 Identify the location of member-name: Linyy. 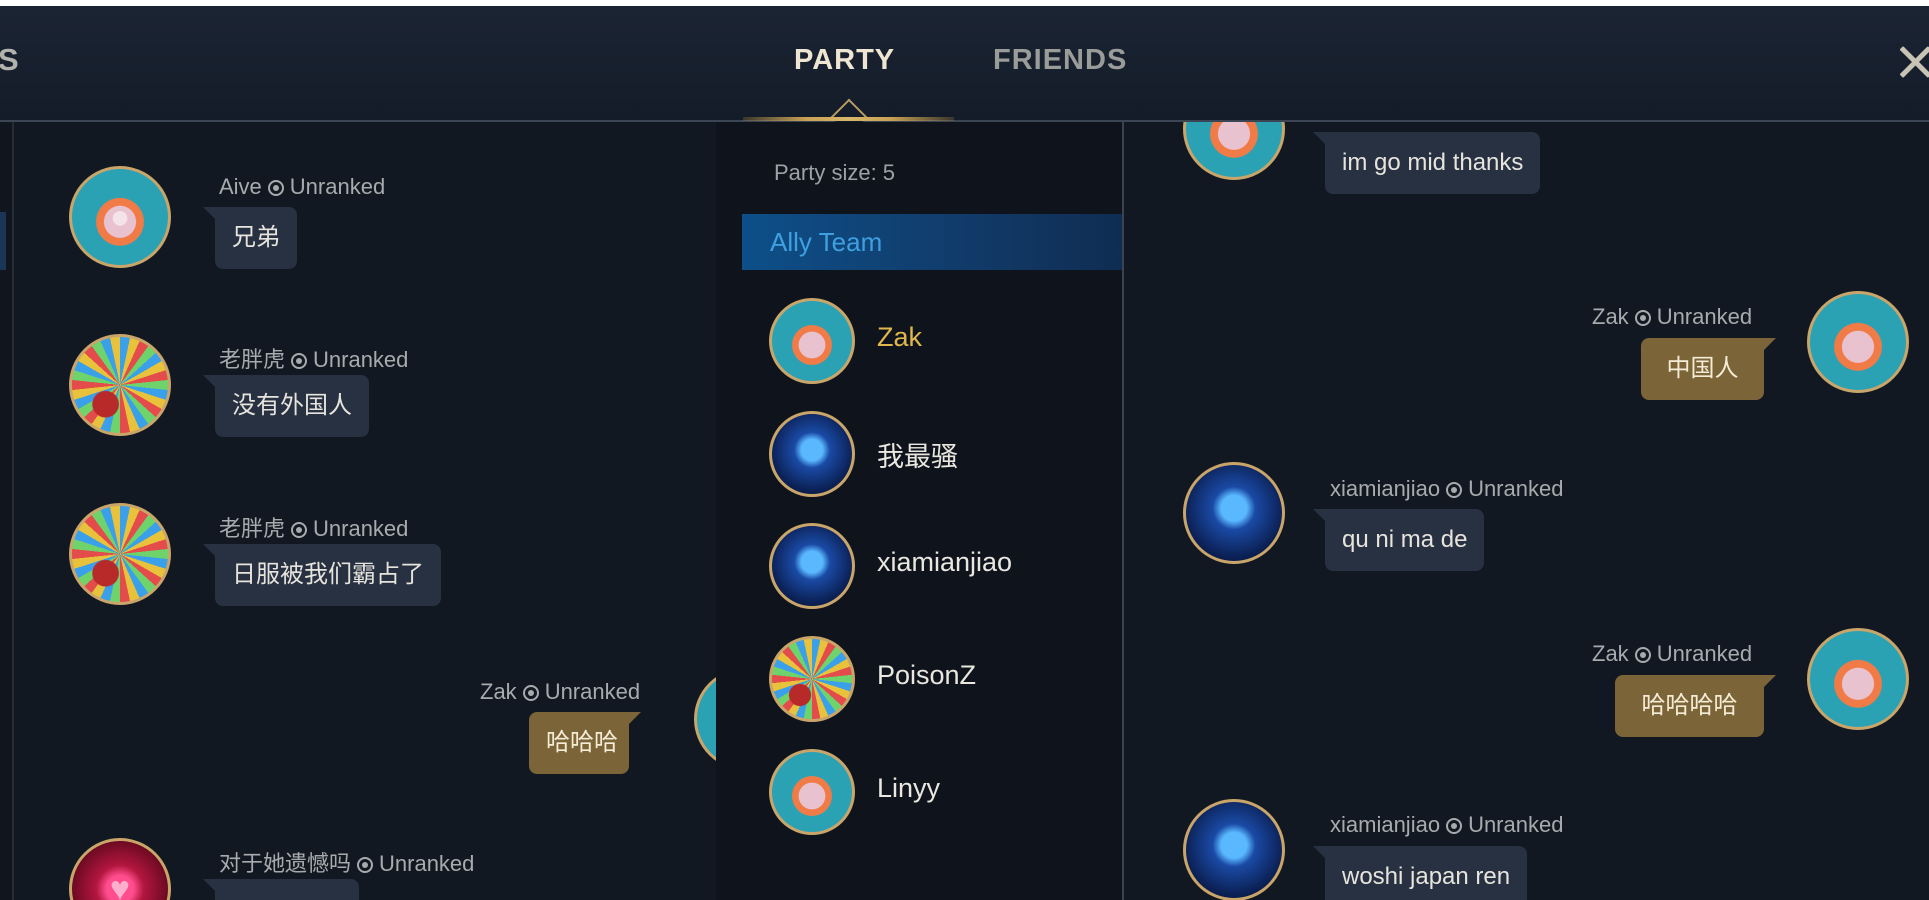
(909, 788).